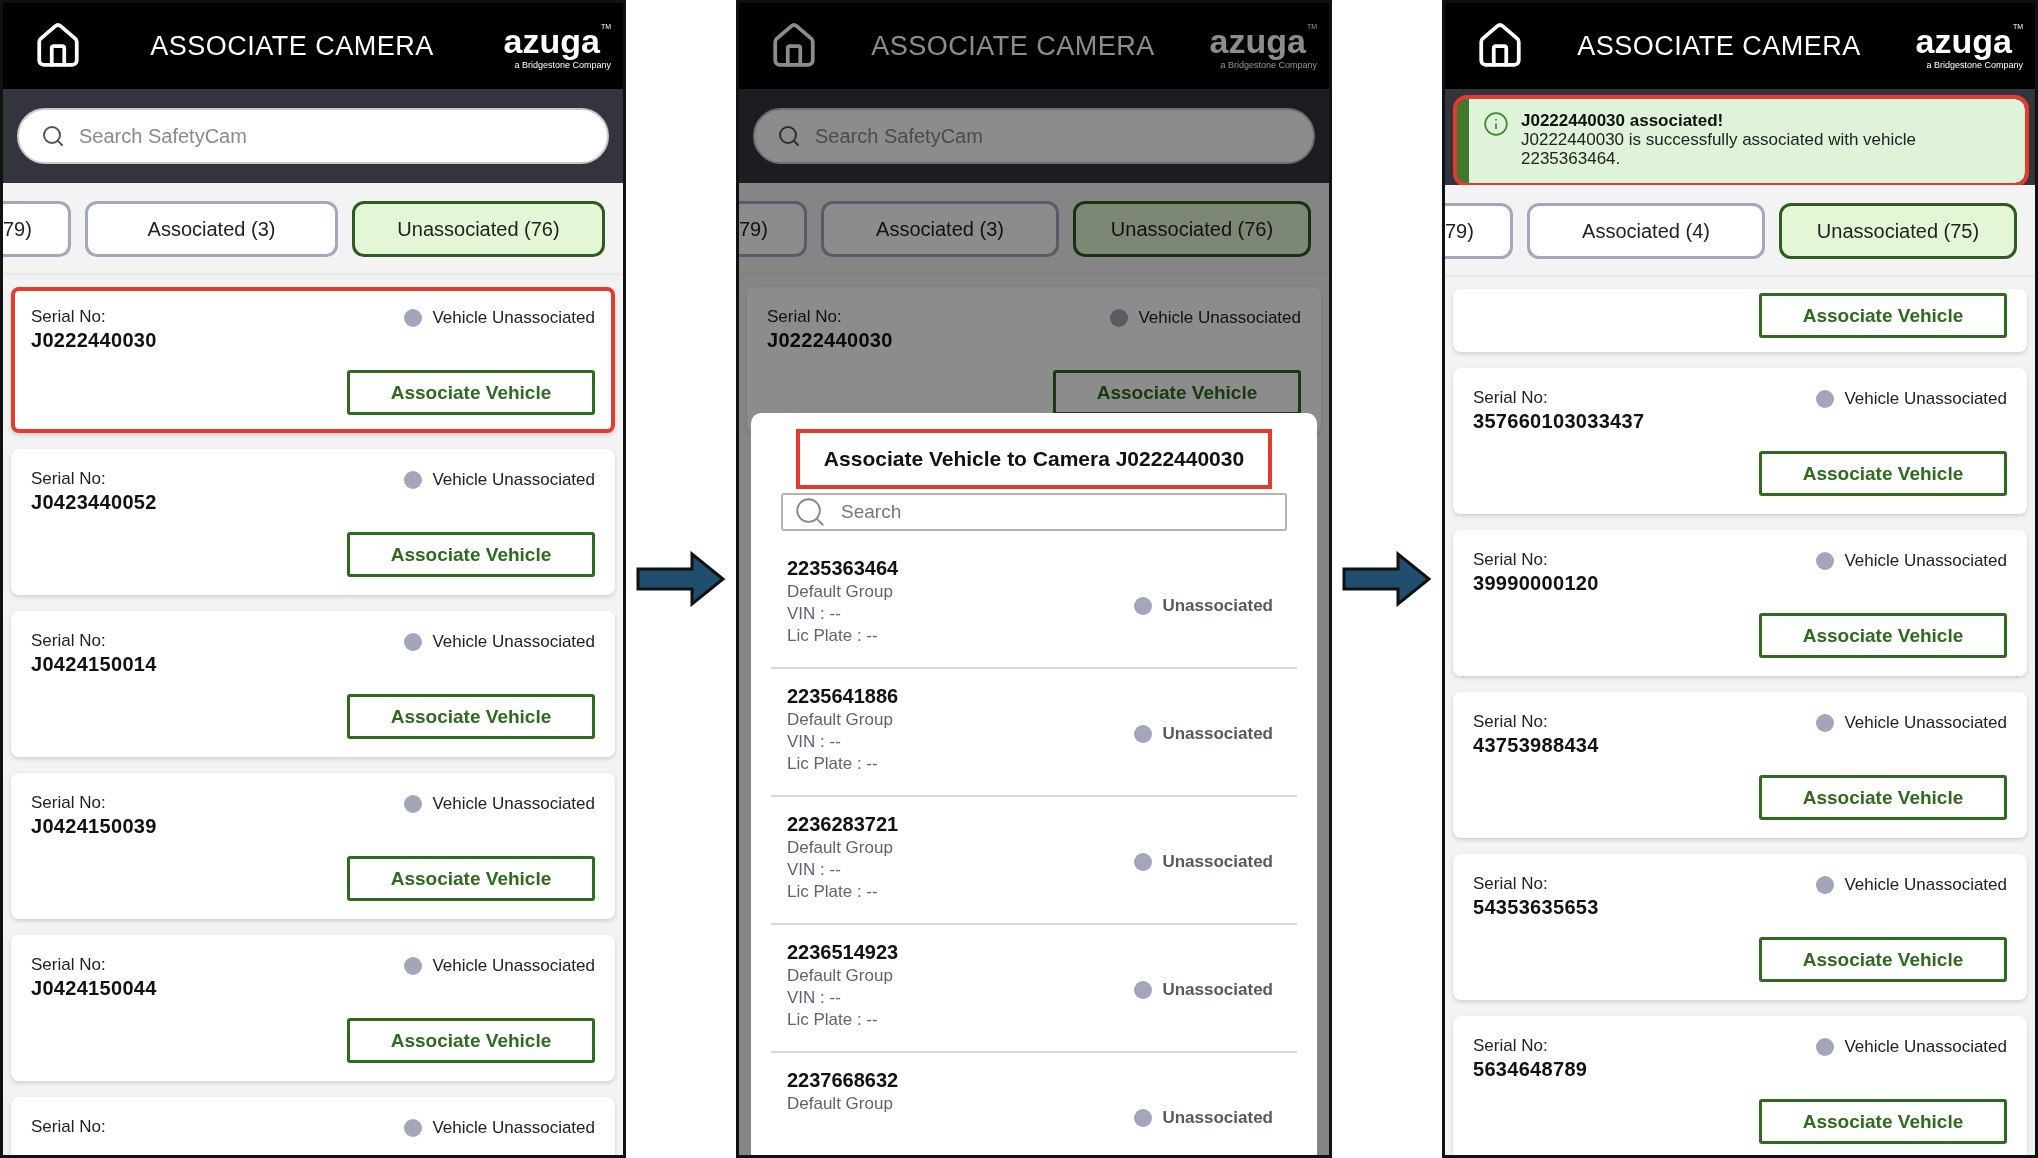 The height and width of the screenshot is (1158, 2038). Describe the element at coordinates (1034, 861) in the screenshot. I see `vehicle-row: 2236283721 Default Group VIN : -- Lic Plate : -- Unassociated` at that location.